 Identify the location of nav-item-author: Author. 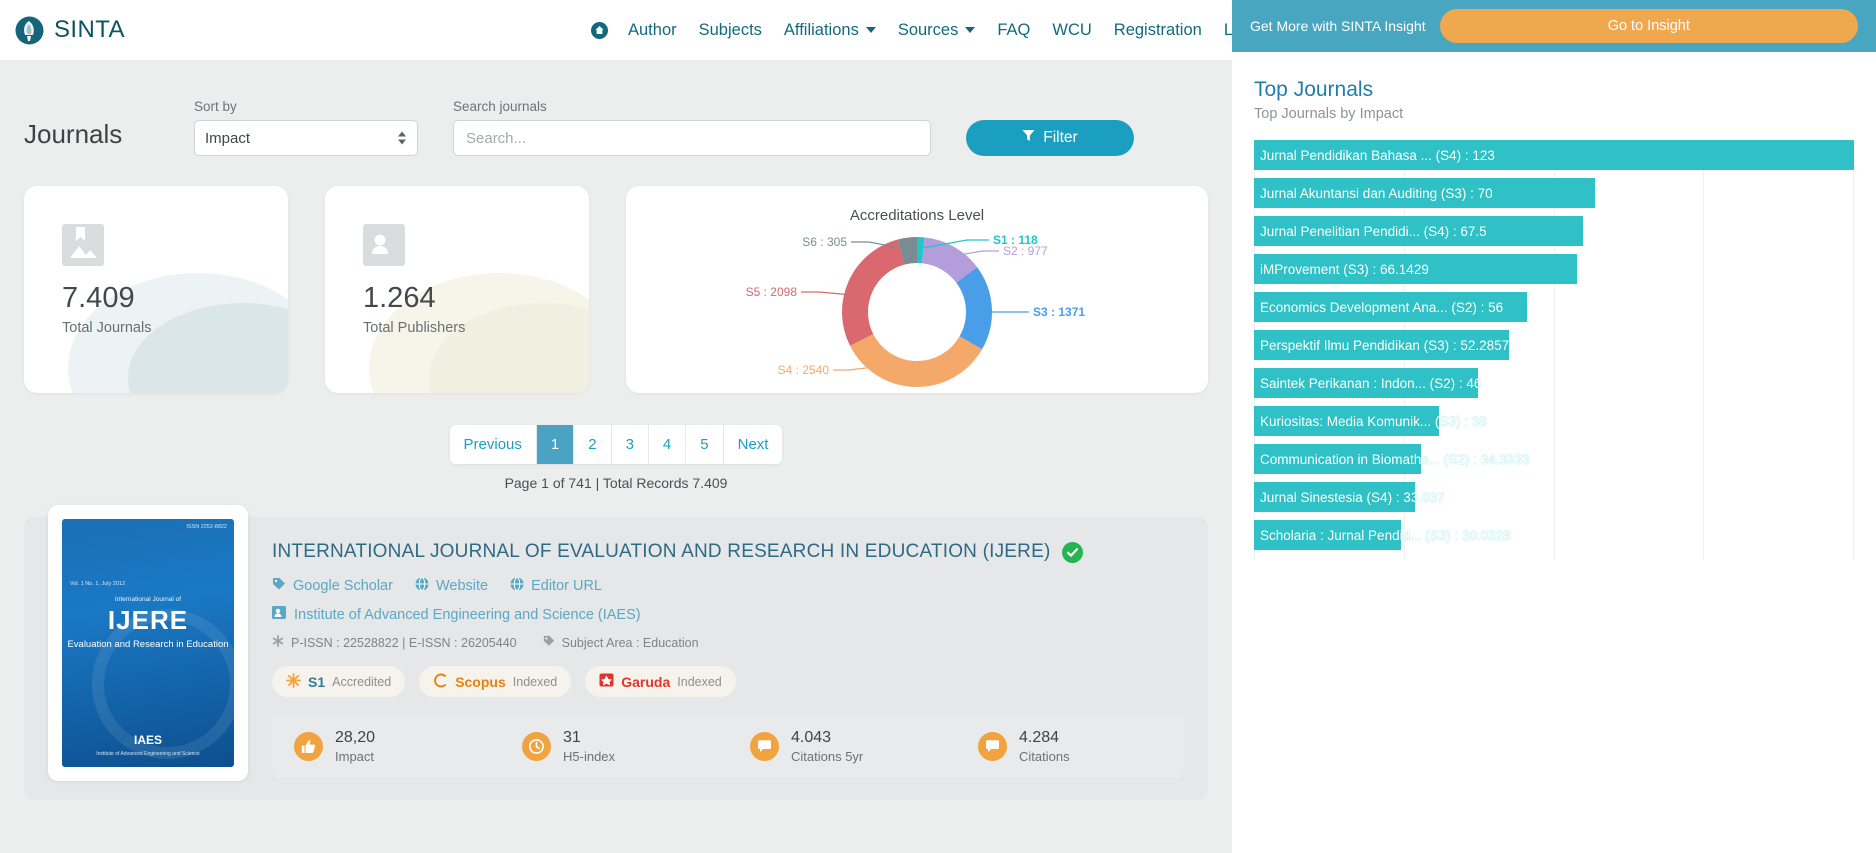
(652, 30).